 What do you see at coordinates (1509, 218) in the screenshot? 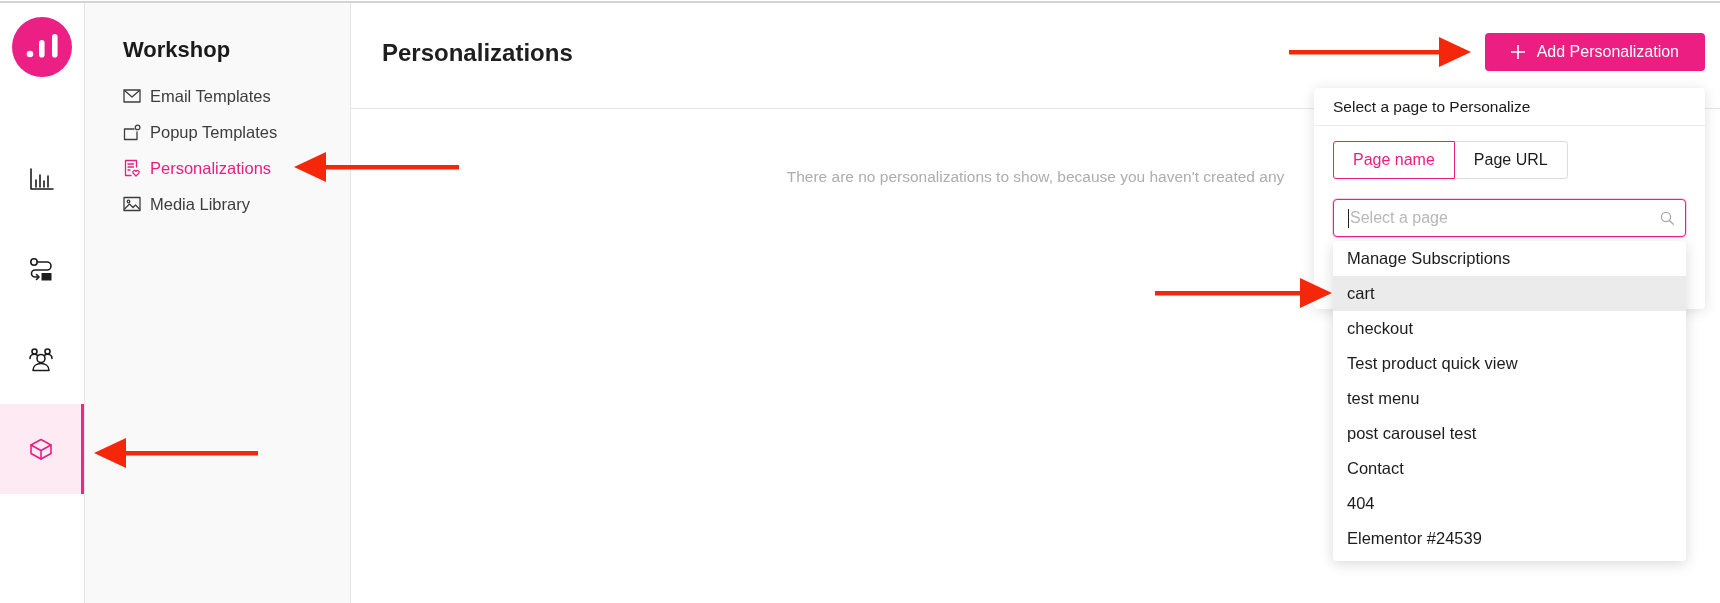
I see `search-field: Select a page` at bounding box center [1509, 218].